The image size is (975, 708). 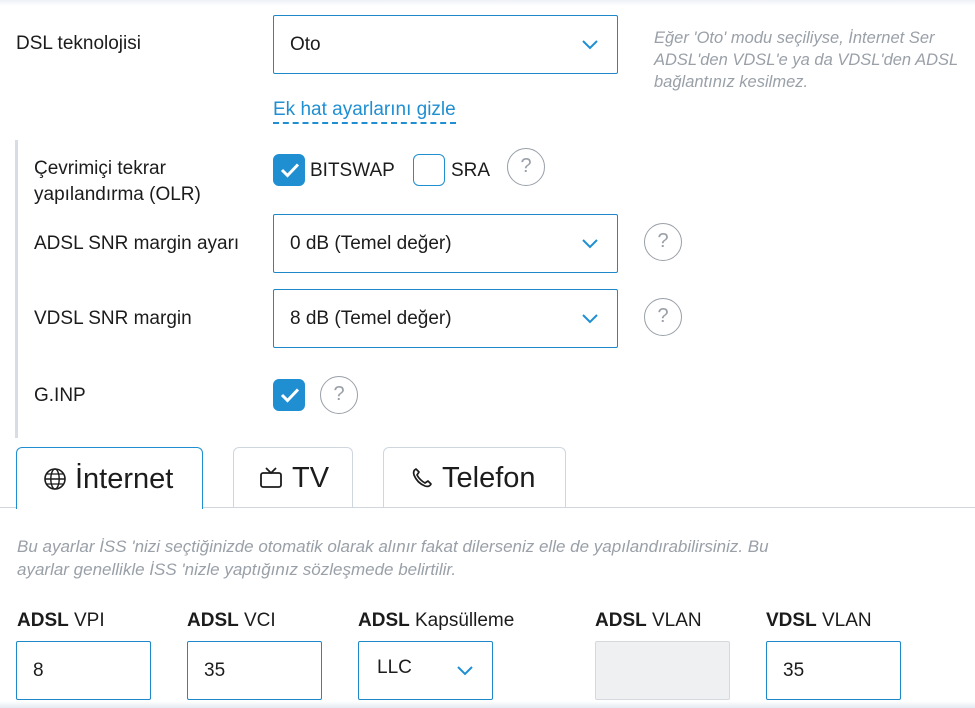 What do you see at coordinates (38, 670) in the screenshot?
I see `input-value: 8` at bounding box center [38, 670].